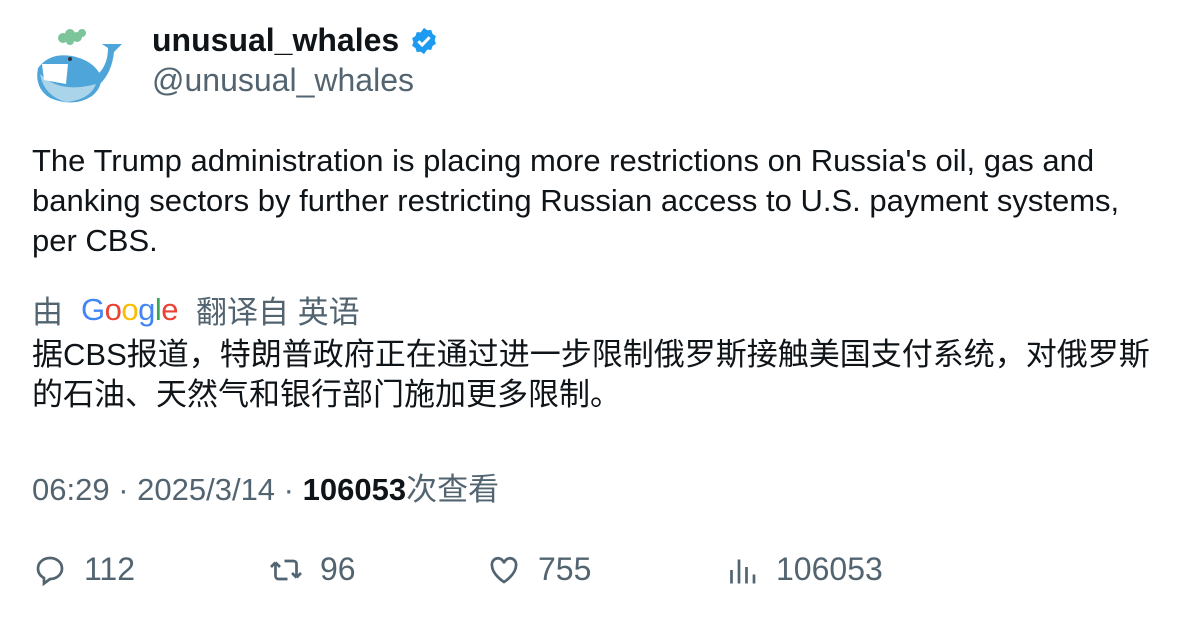 Image resolution: width=1196 pixels, height=618 pixels. I want to click on translation-attribution: 由 Google 翻译自 英语, so click(196, 309).